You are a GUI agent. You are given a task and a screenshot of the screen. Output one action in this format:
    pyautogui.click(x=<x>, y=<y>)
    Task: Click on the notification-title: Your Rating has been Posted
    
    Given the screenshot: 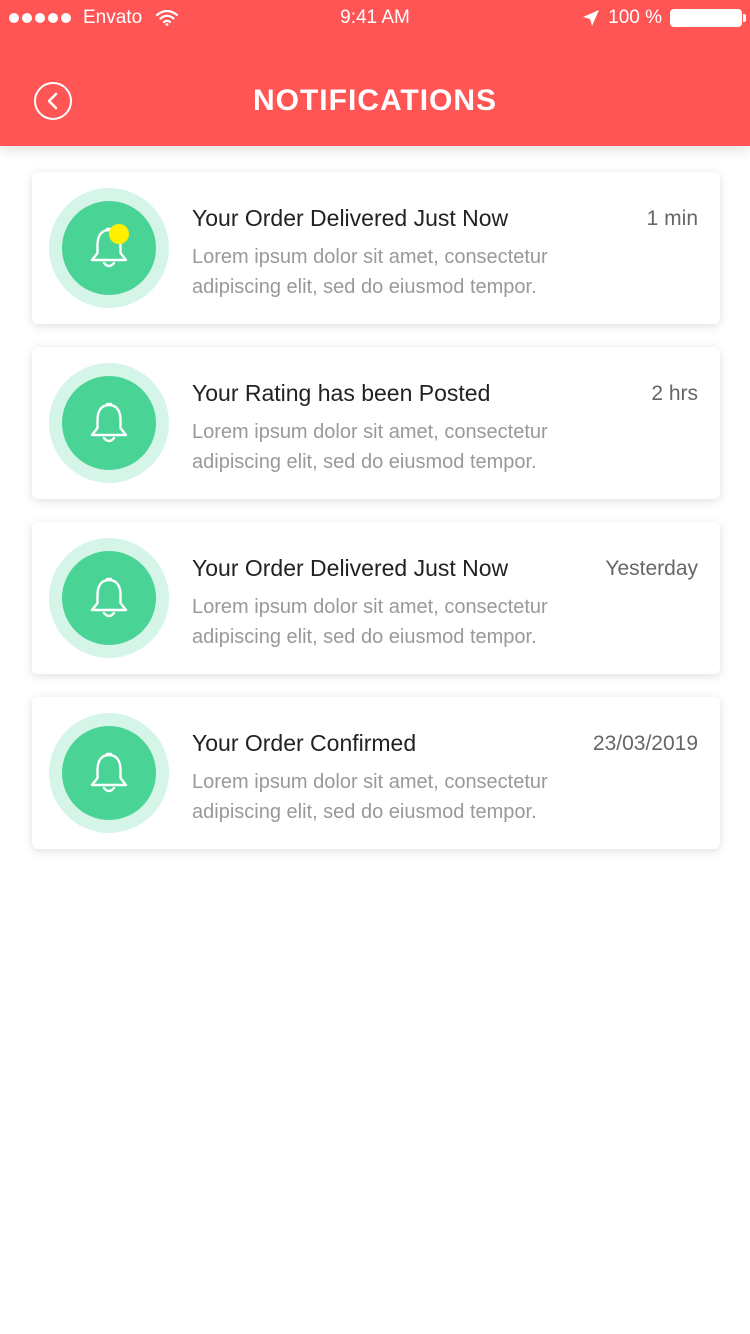 What is the action you would take?
    pyautogui.click(x=341, y=393)
    